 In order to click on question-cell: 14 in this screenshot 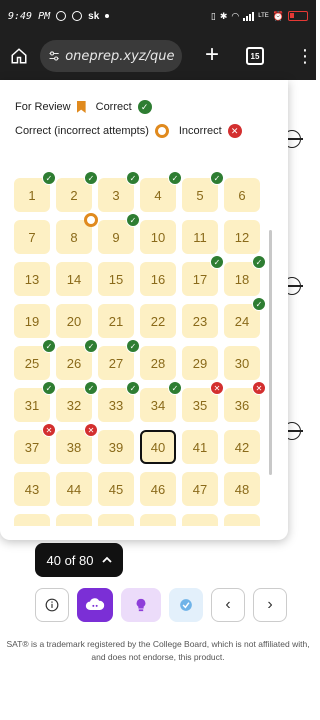, I will do `click(74, 279)`.